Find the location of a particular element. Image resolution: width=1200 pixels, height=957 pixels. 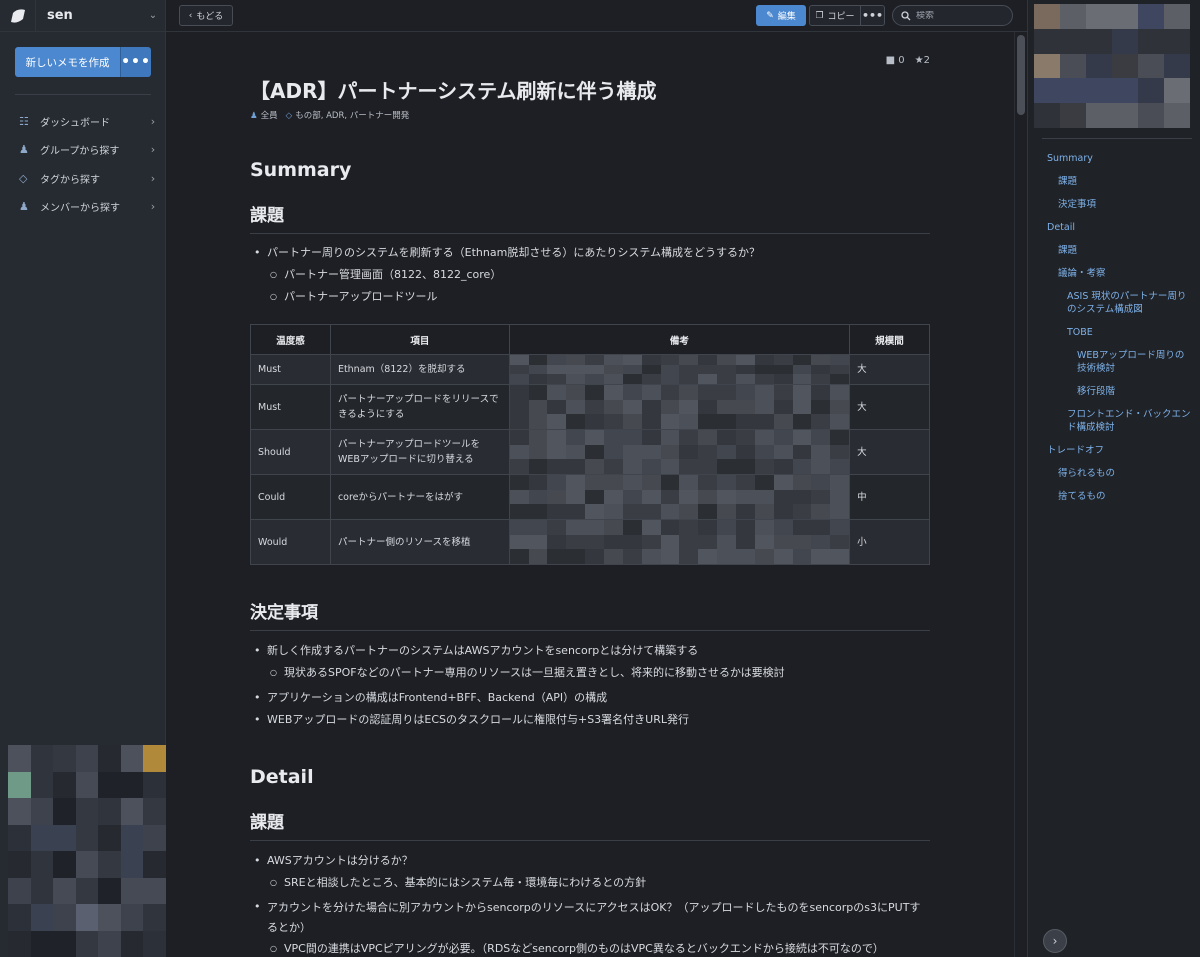

scrollbar-thumb is located at coordinates (1021, 75).